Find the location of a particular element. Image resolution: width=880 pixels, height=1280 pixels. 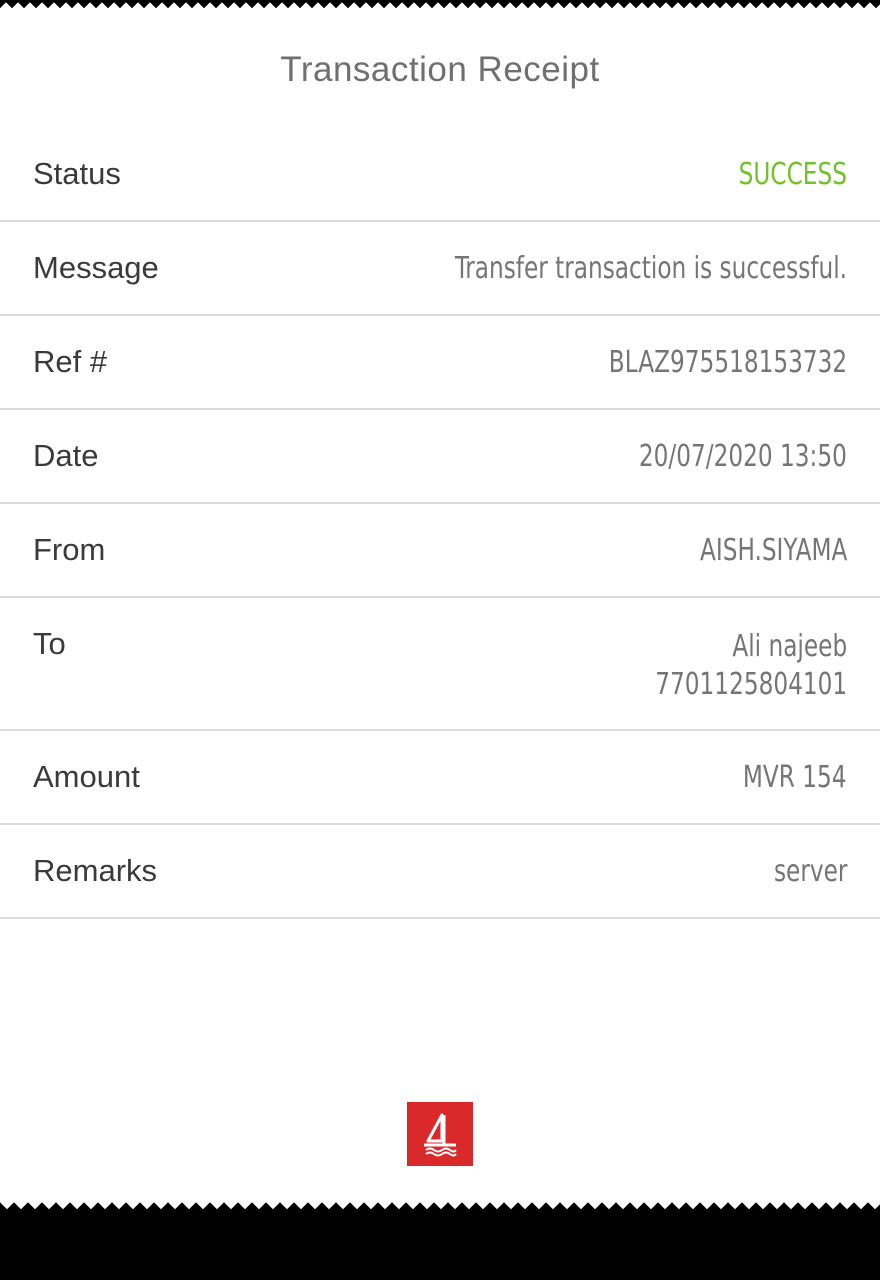

row-to: To Ali najeeb 7701125804101 is located at coordinates (440, 664).